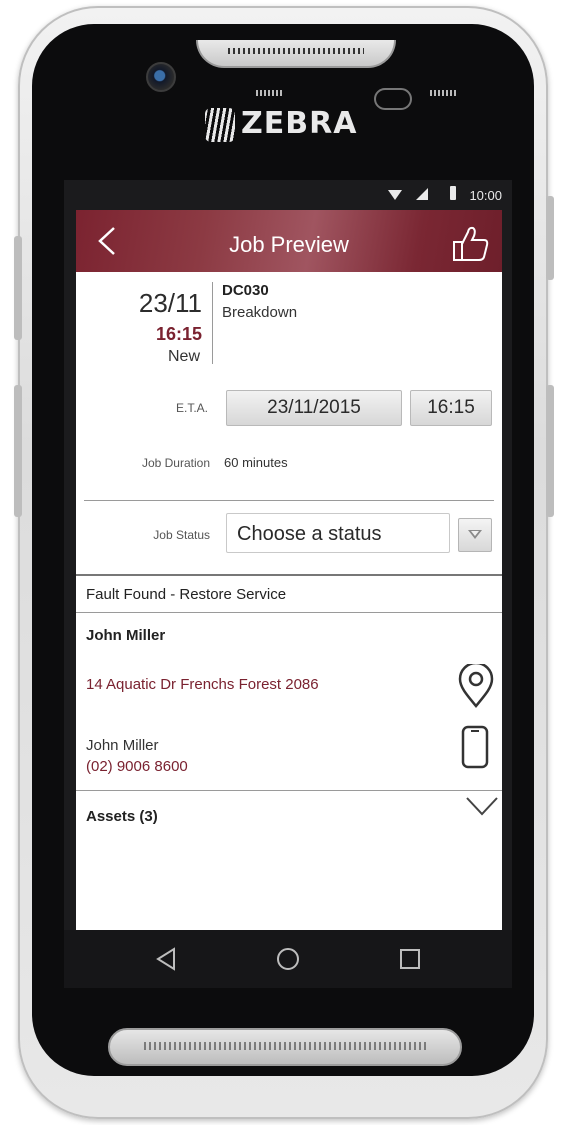 The height and width of the screenshot is (1125, 566). I want to click on sensor-grill-left, so click(270, 93).